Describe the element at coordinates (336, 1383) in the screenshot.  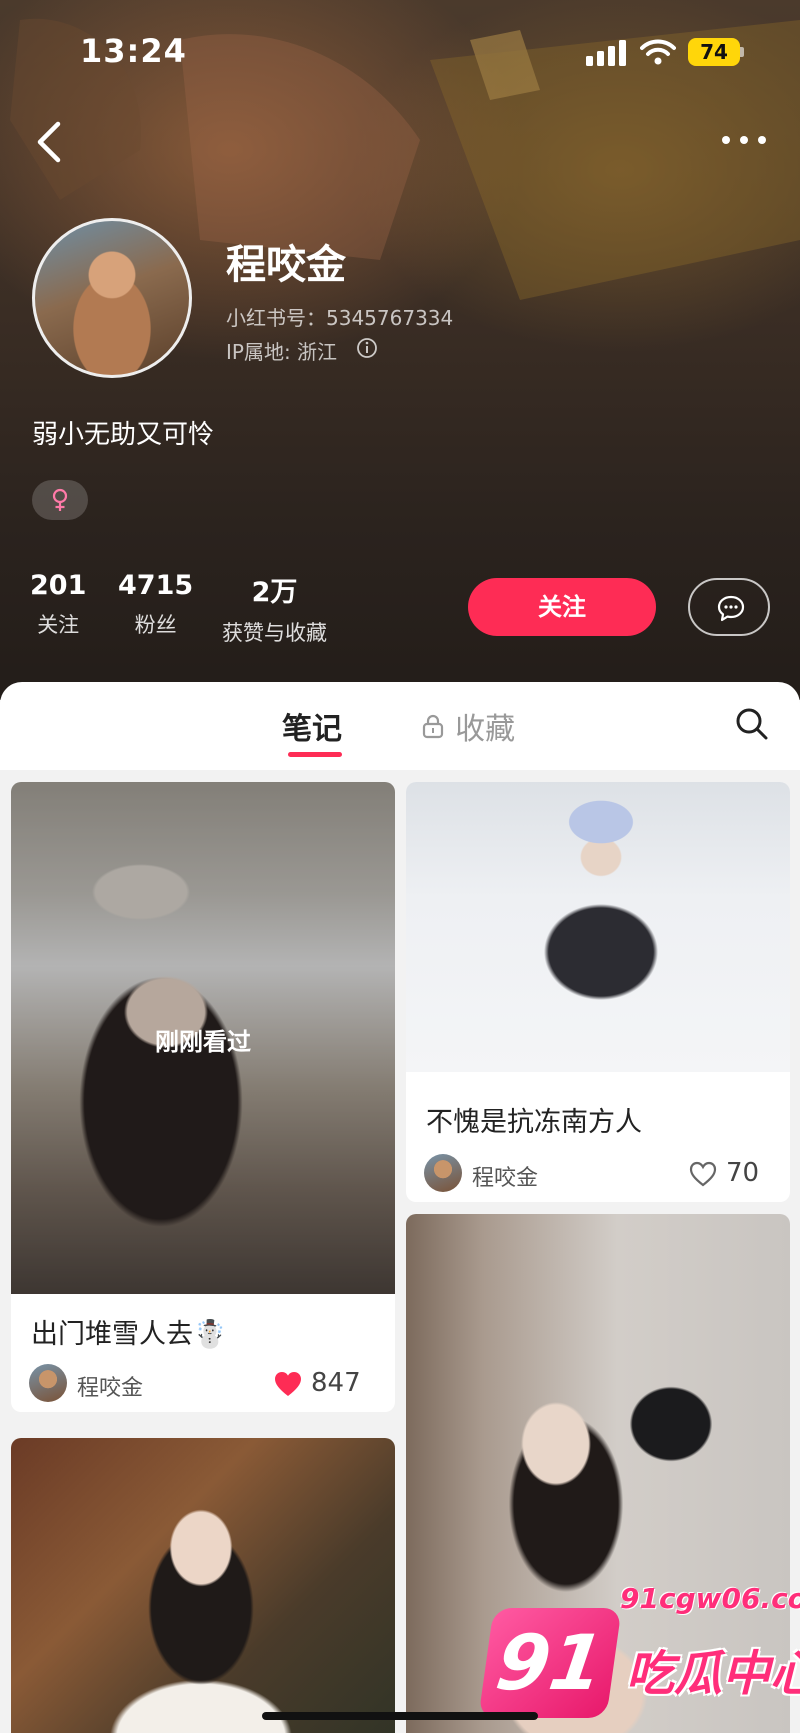
I see `like-count: 847` at that location.